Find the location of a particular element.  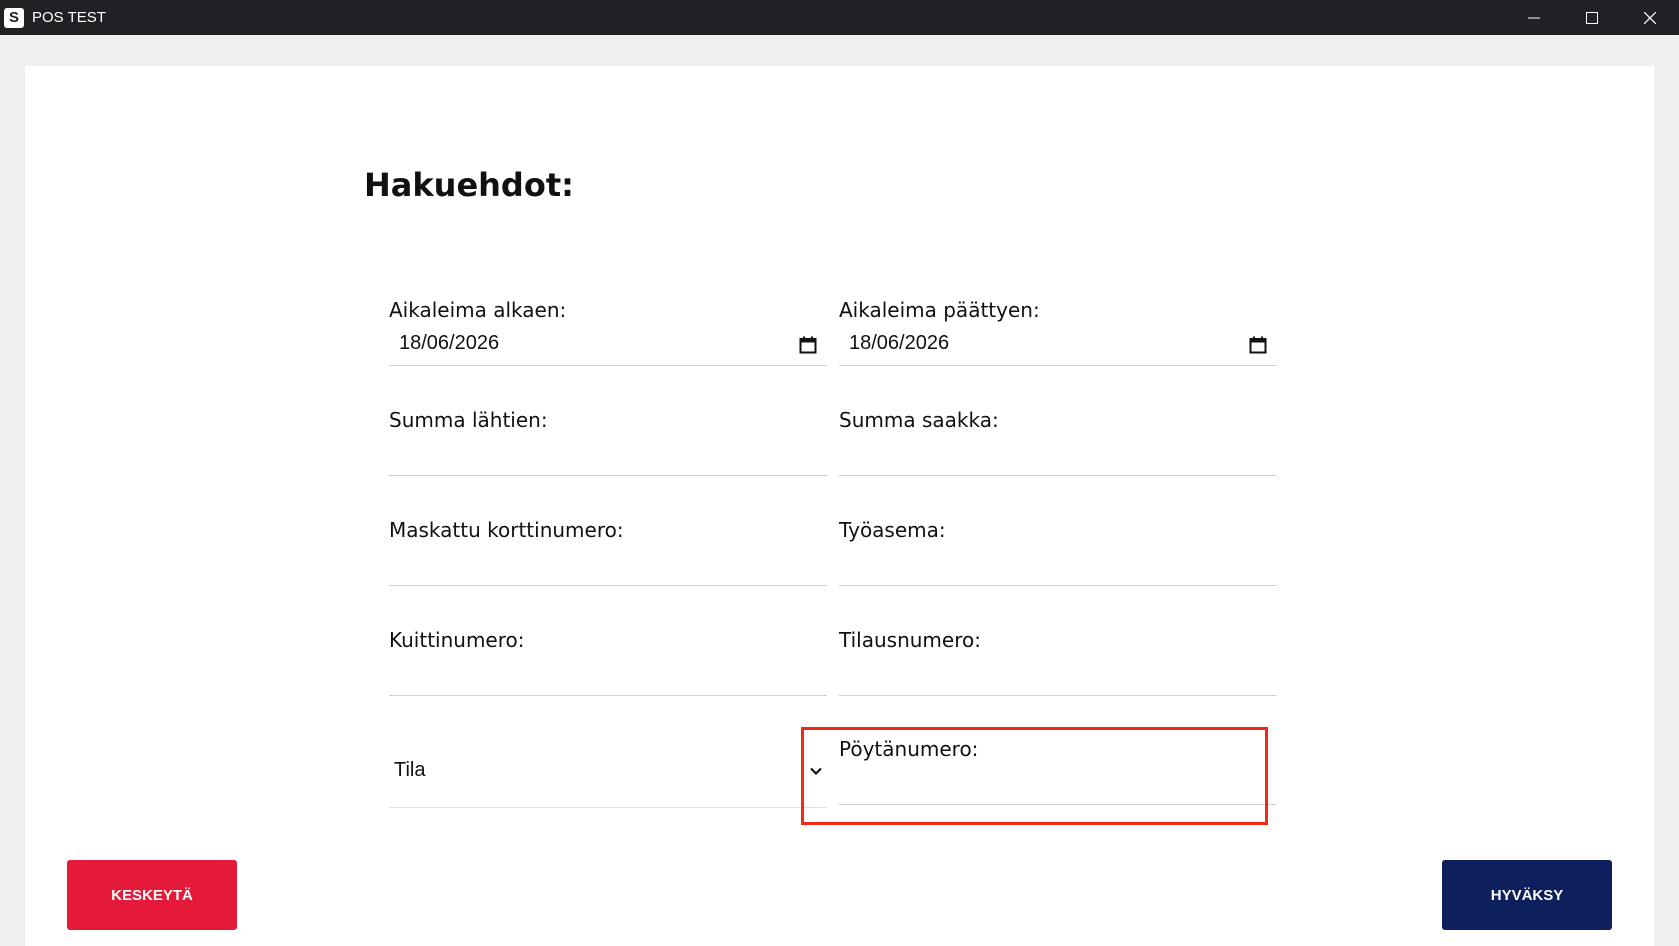

aikaleima-paattyen-field: Aikaleima päättyen: 18/06/2026 is located at coordinates (1058, 334).